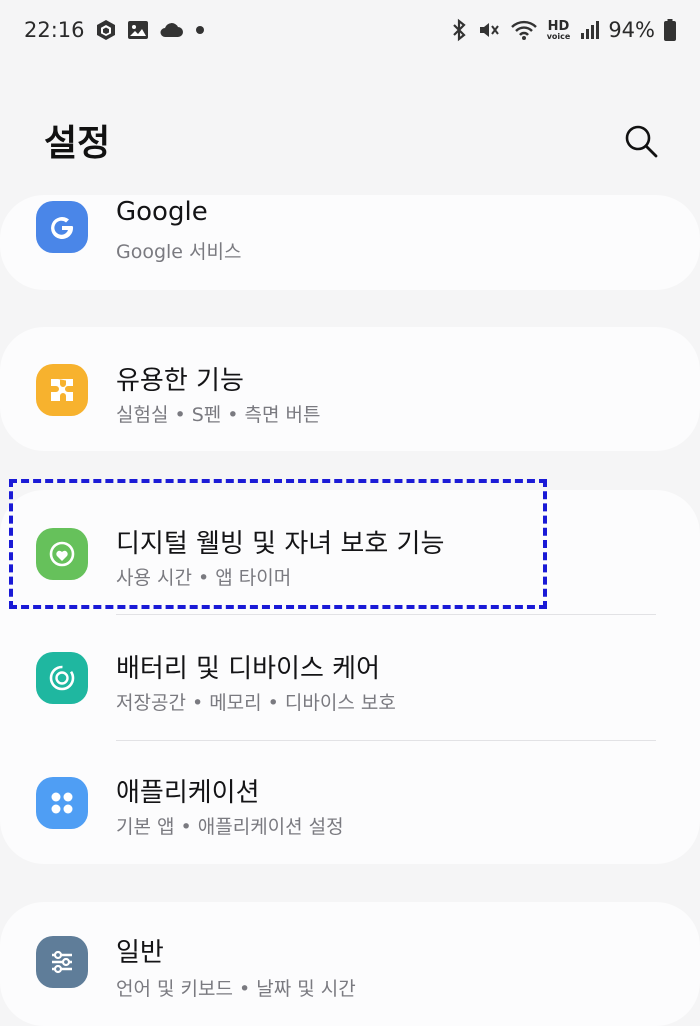  What do you see at coordinates (256, 703) in the screenshot?
I see `settings-item-subtitle: 저장공간 • 메모리 • 디바이스 보호` at bounding box center [256, 703].